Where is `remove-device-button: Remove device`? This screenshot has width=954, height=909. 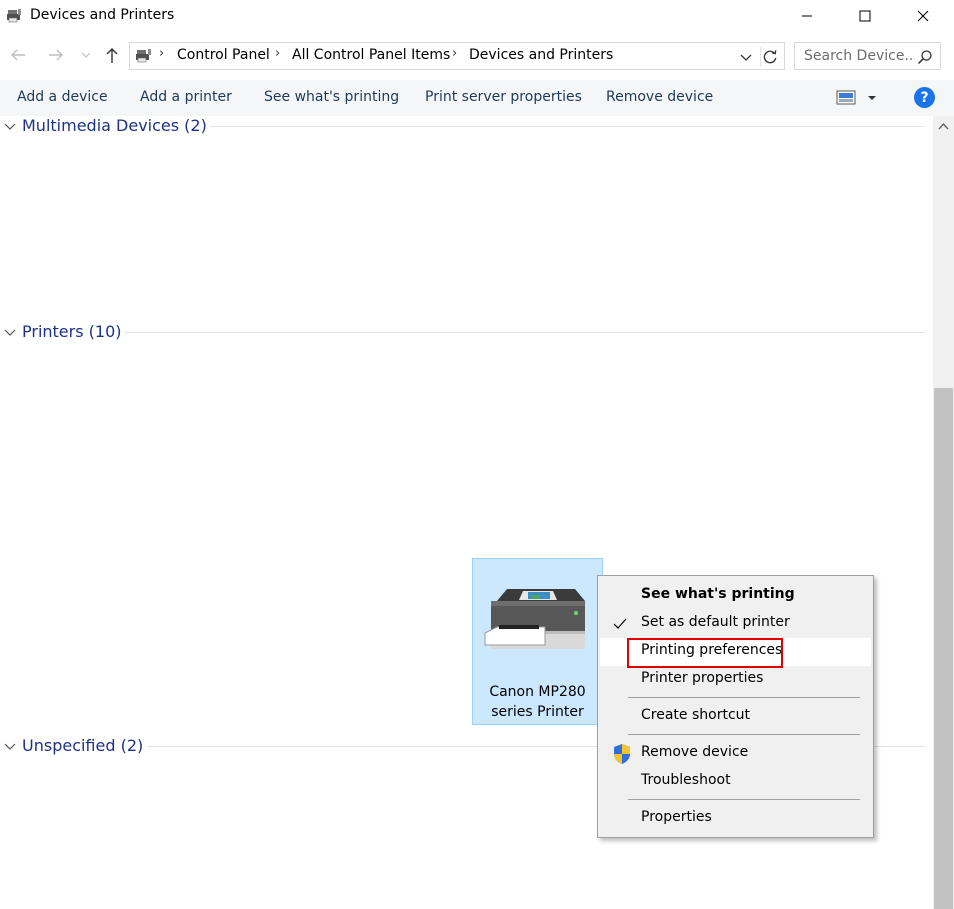
remove-device-button: Remove device is located at coordinates (659, 97).